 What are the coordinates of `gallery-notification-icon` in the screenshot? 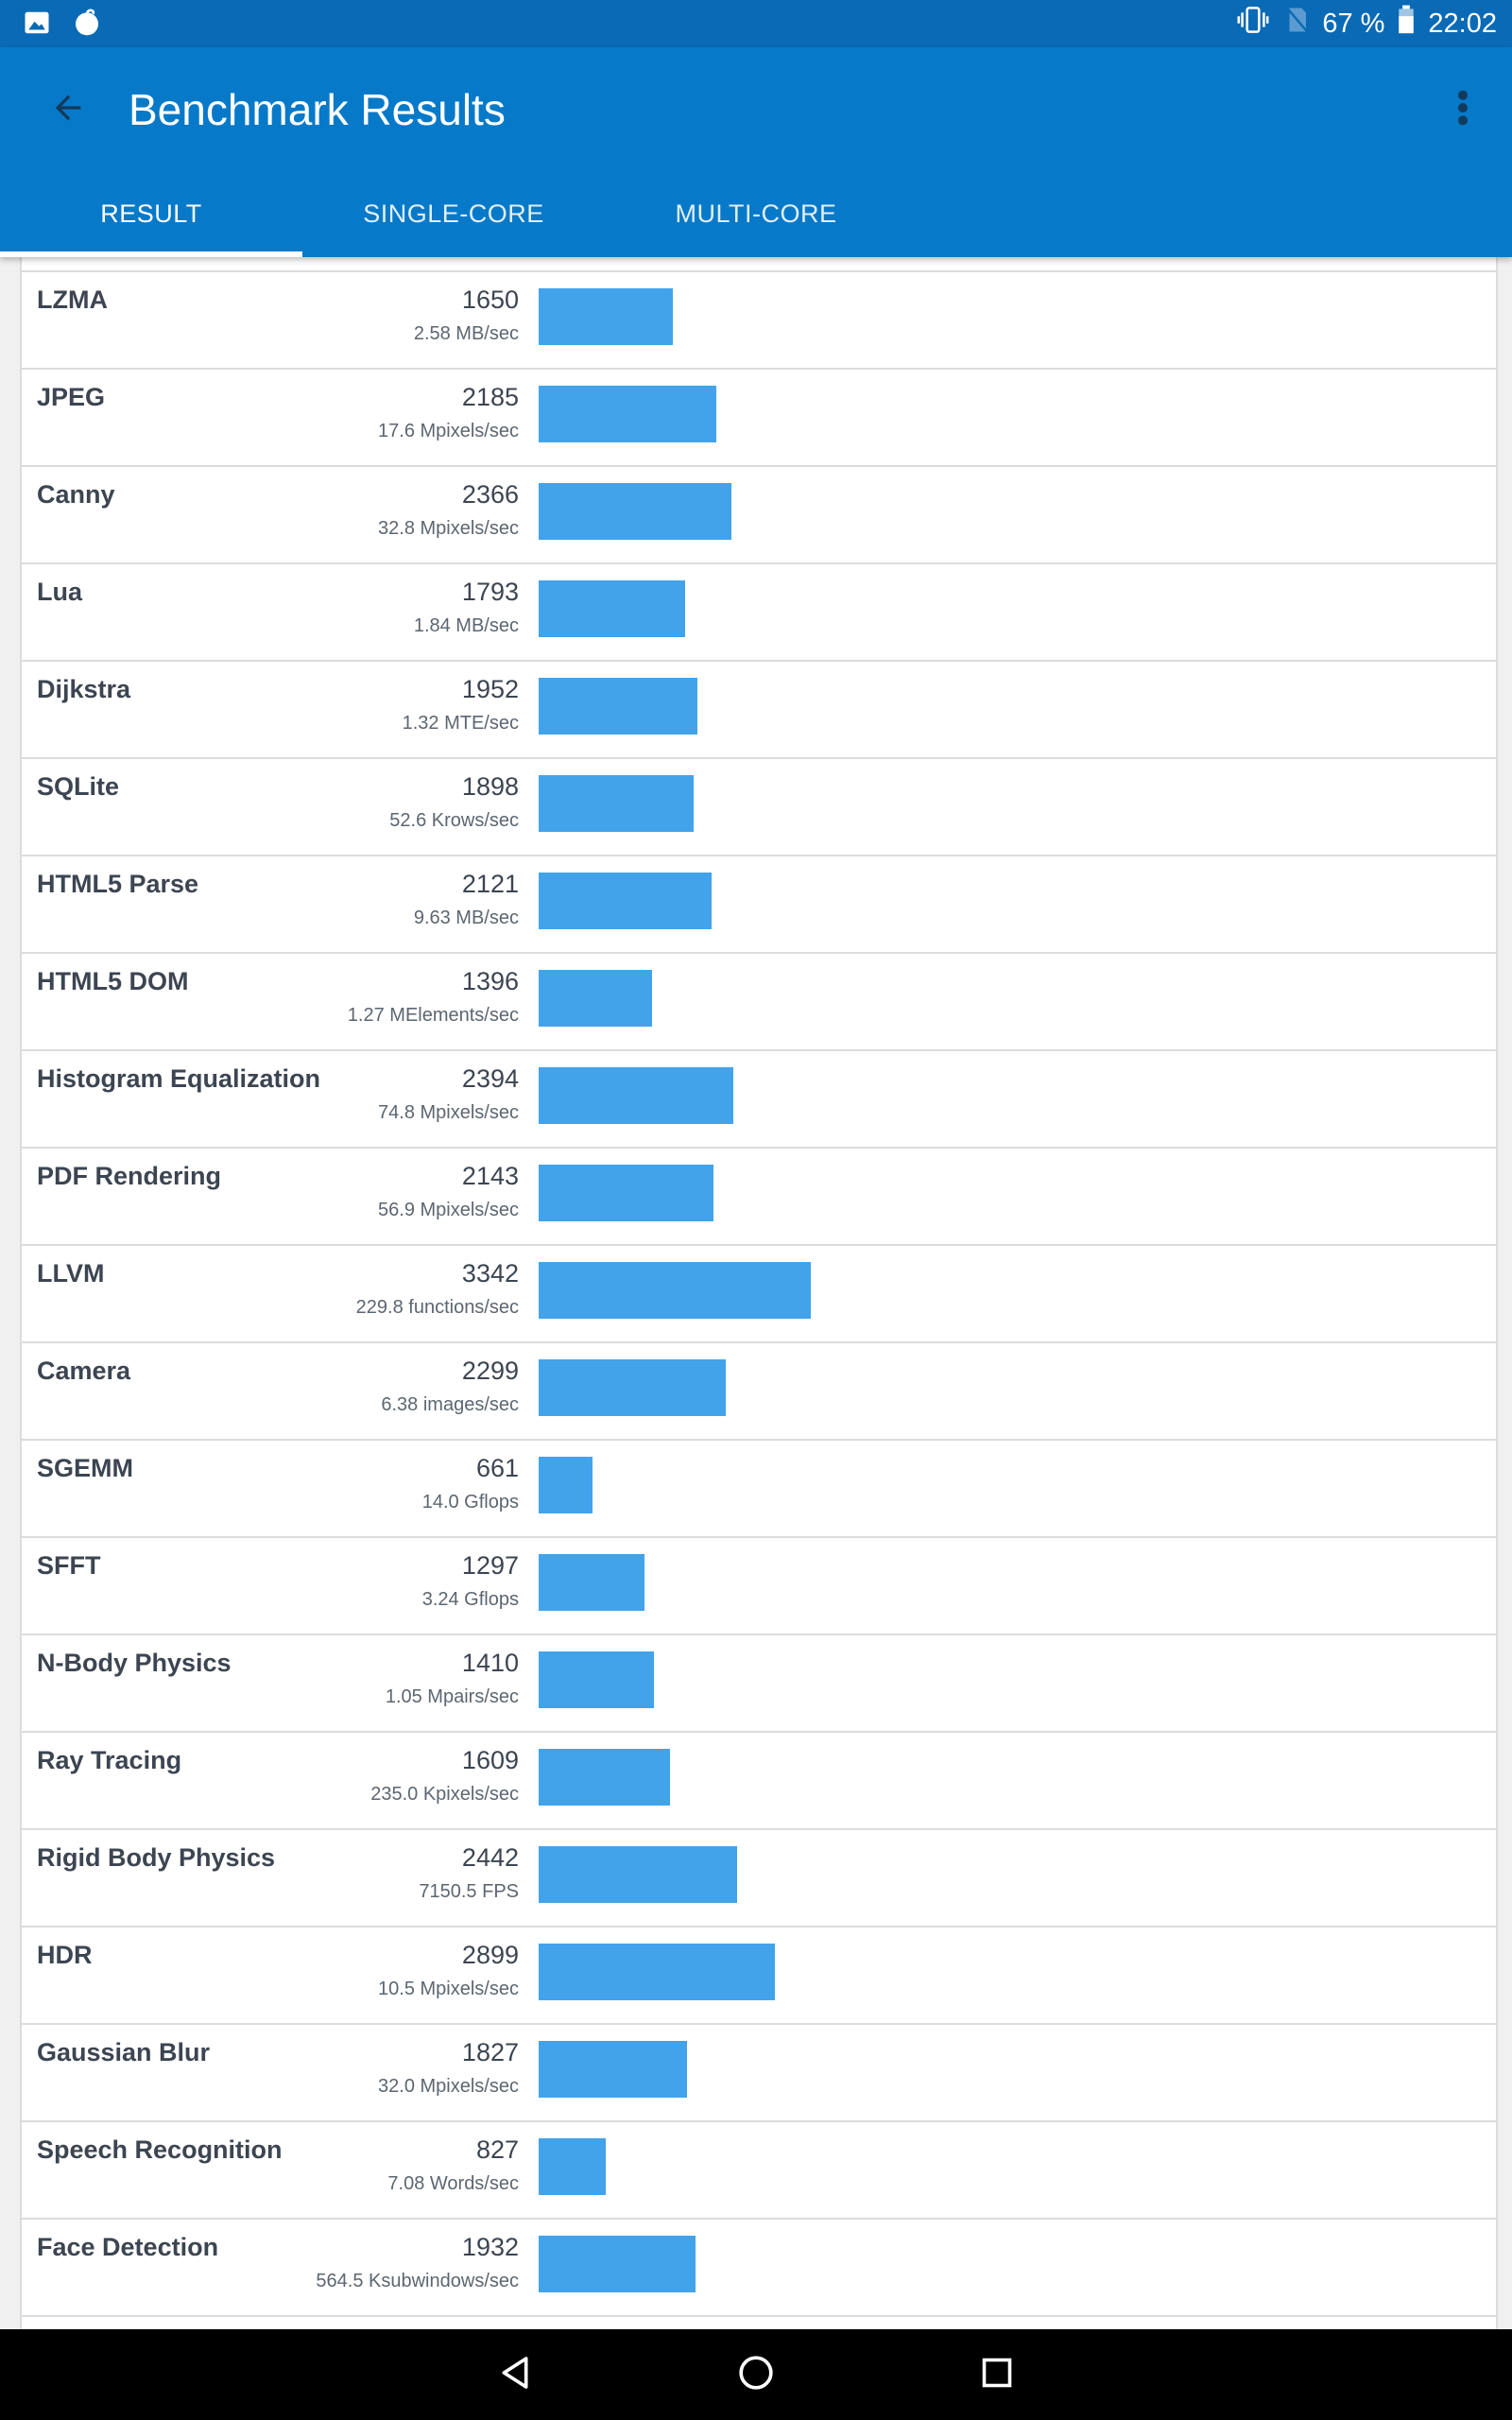 It's located at (37, 26).